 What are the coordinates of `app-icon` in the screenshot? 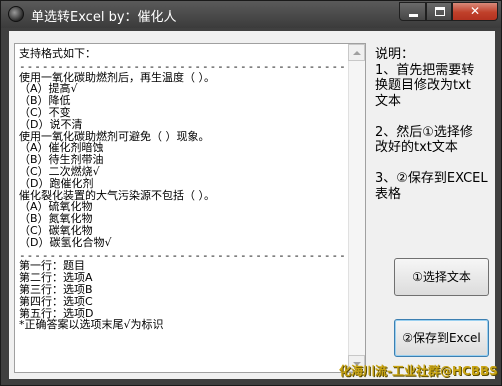 It's located at (16, 14).